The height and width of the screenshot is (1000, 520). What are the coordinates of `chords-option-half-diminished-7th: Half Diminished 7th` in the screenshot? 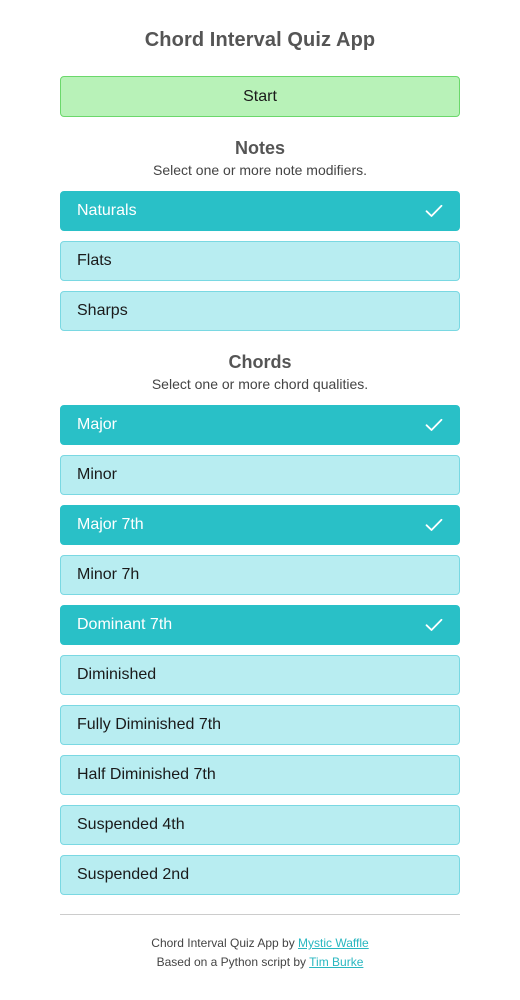 It's located at (260, 775).